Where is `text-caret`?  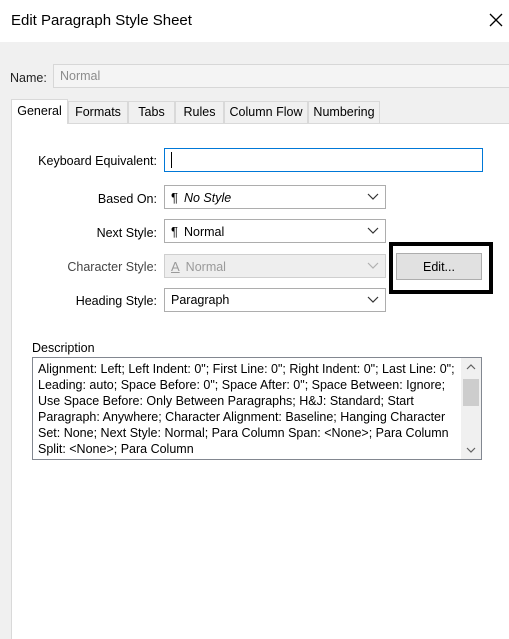 text-caret is located at coordinates (171, 160).